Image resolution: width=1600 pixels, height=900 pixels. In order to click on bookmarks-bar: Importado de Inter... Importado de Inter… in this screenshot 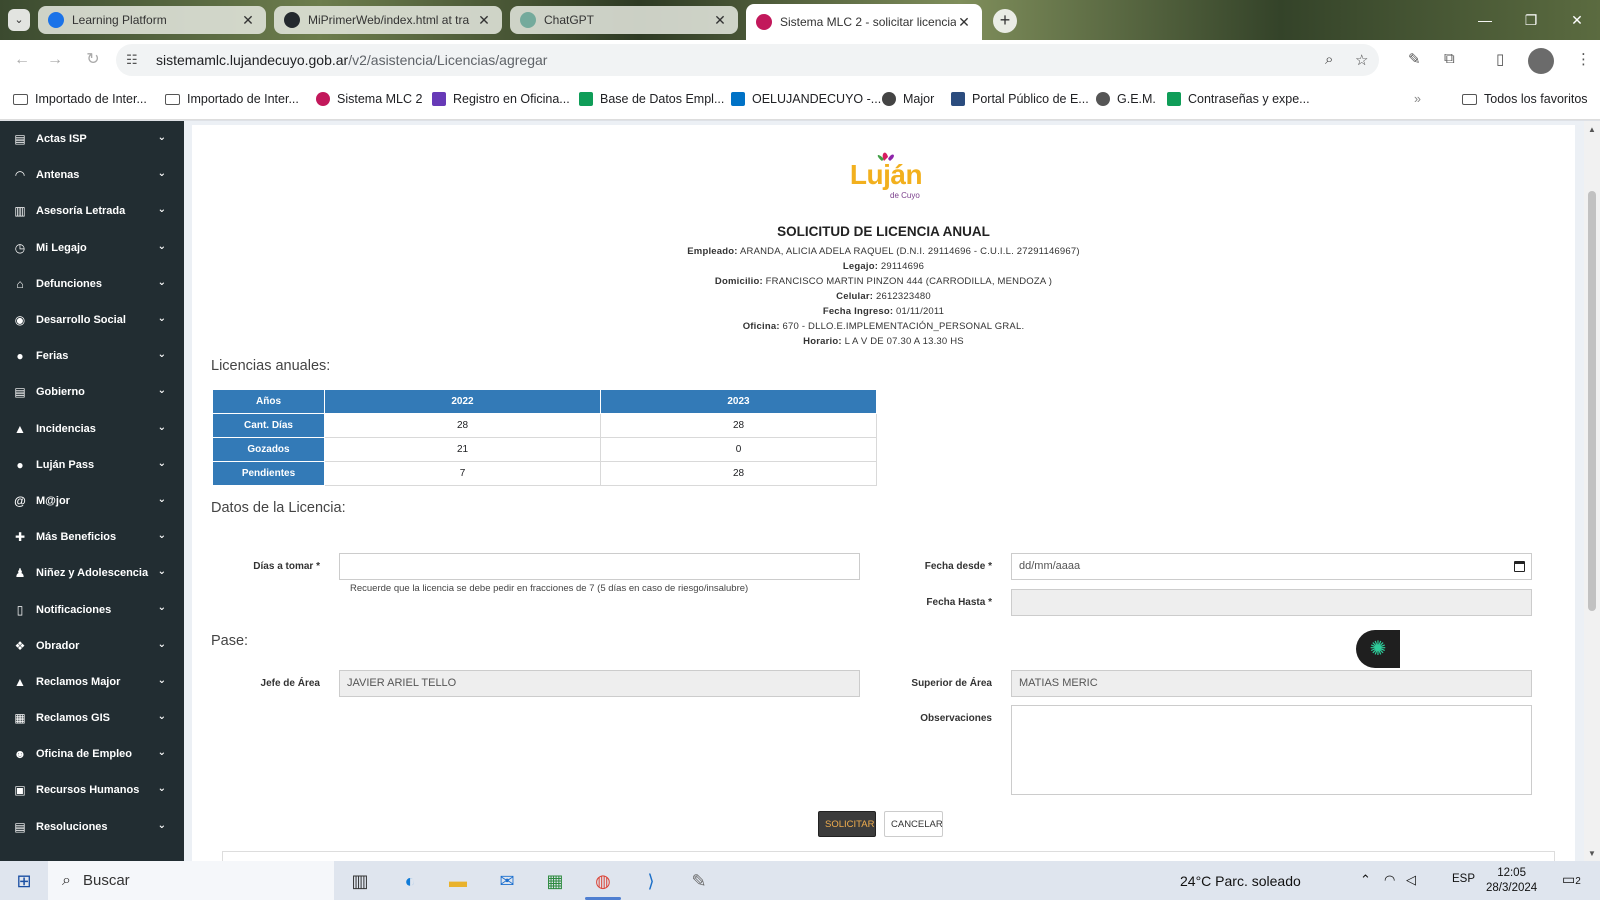, I will do `click(800, 100)`.